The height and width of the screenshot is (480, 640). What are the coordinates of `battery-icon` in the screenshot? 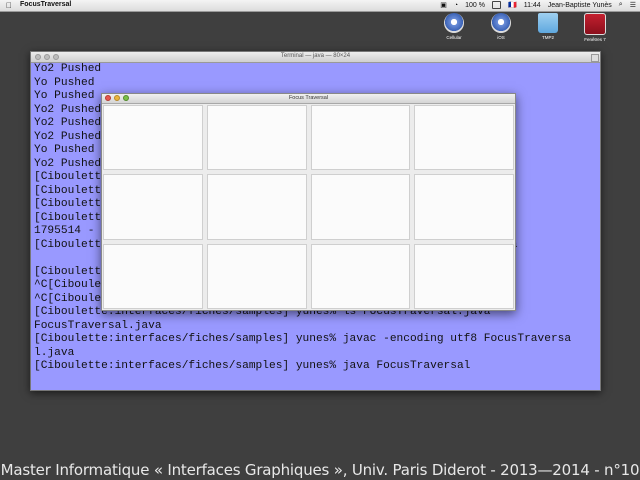 It's located at (496, 5).